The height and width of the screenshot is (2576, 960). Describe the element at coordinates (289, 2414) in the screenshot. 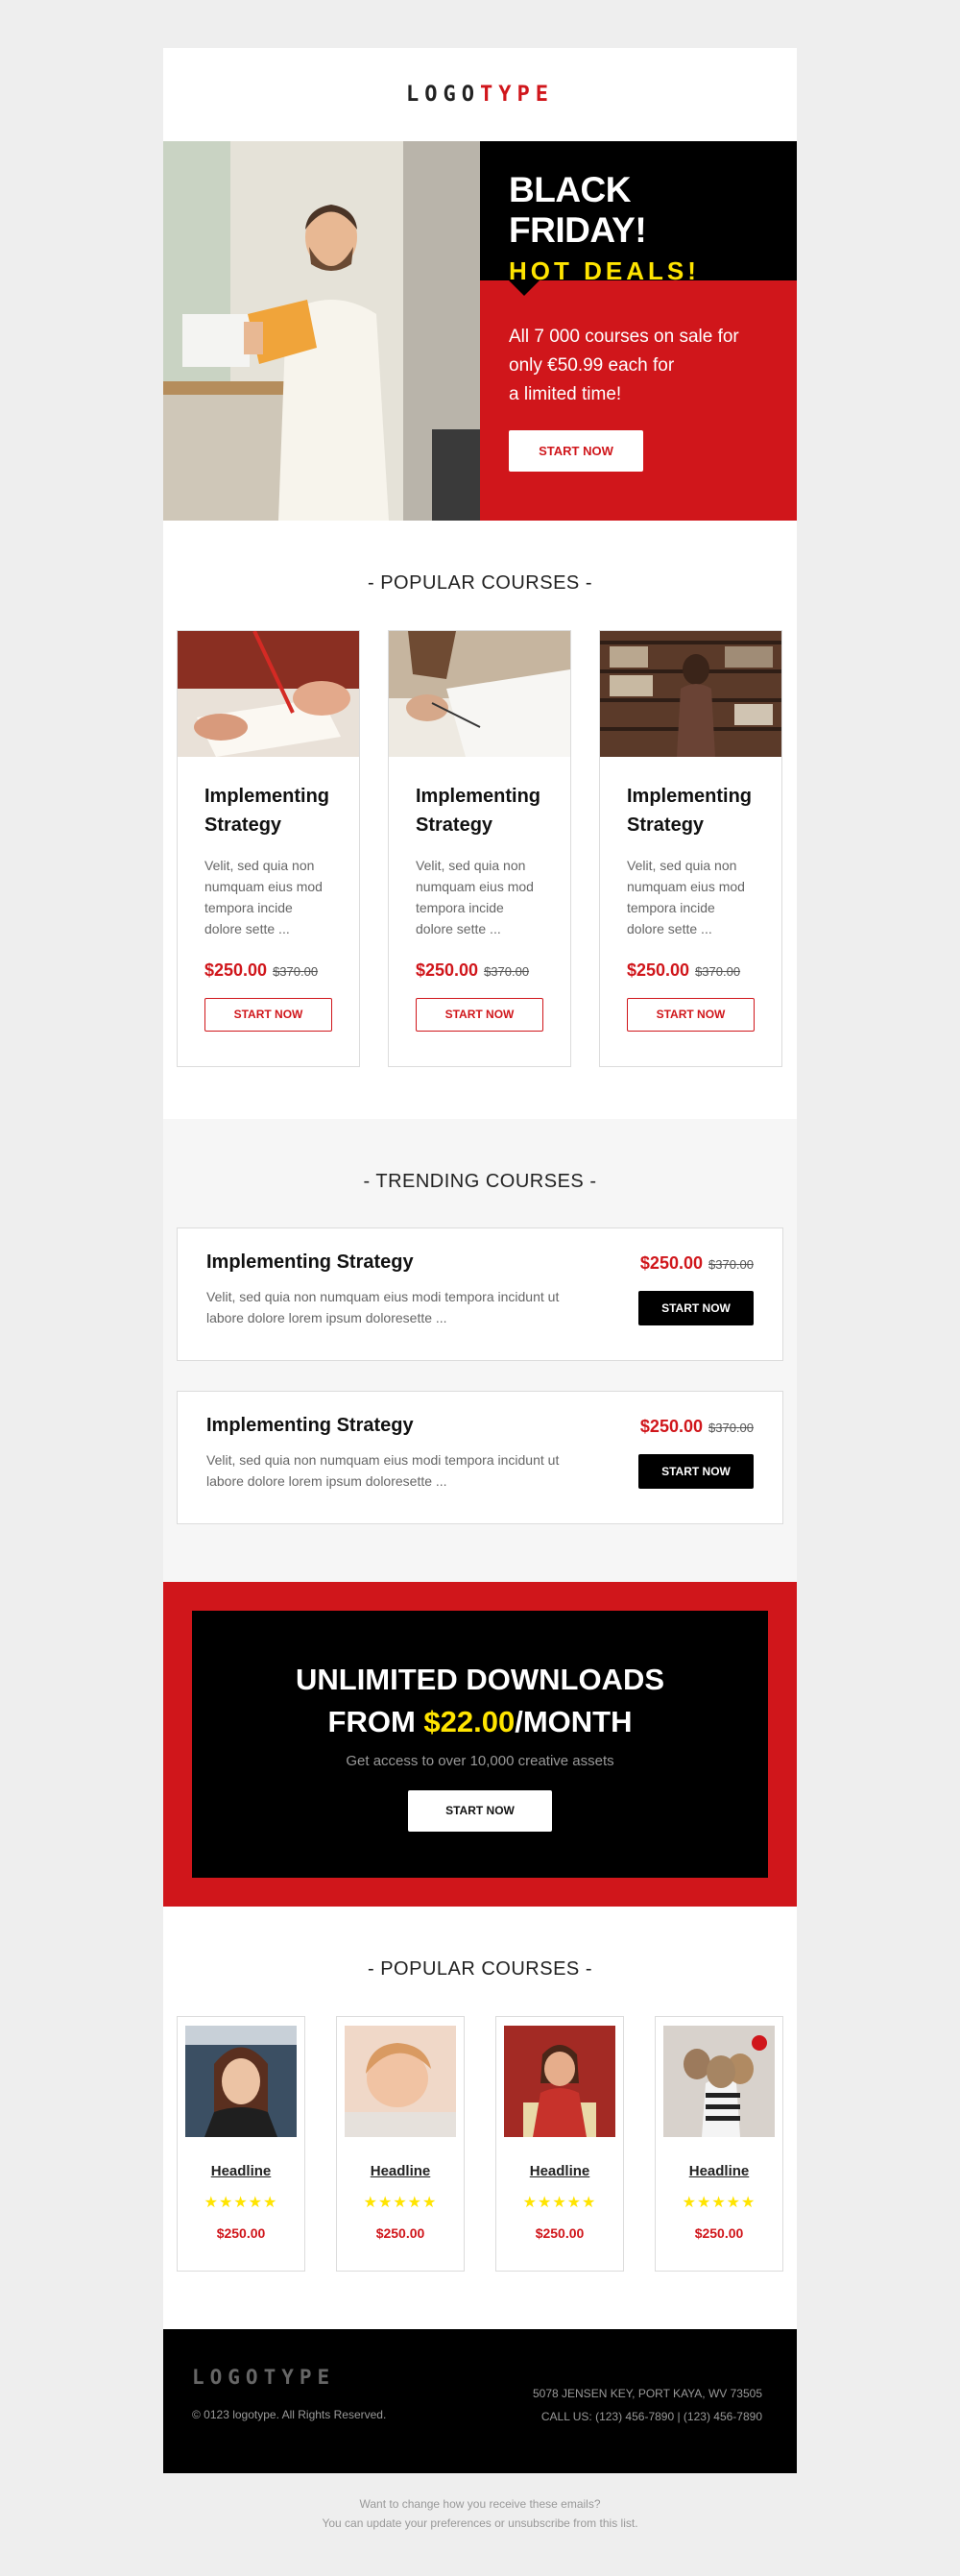

I see `footer-copyright: © 0123 logotype. All Rights Reserved.` at that location.